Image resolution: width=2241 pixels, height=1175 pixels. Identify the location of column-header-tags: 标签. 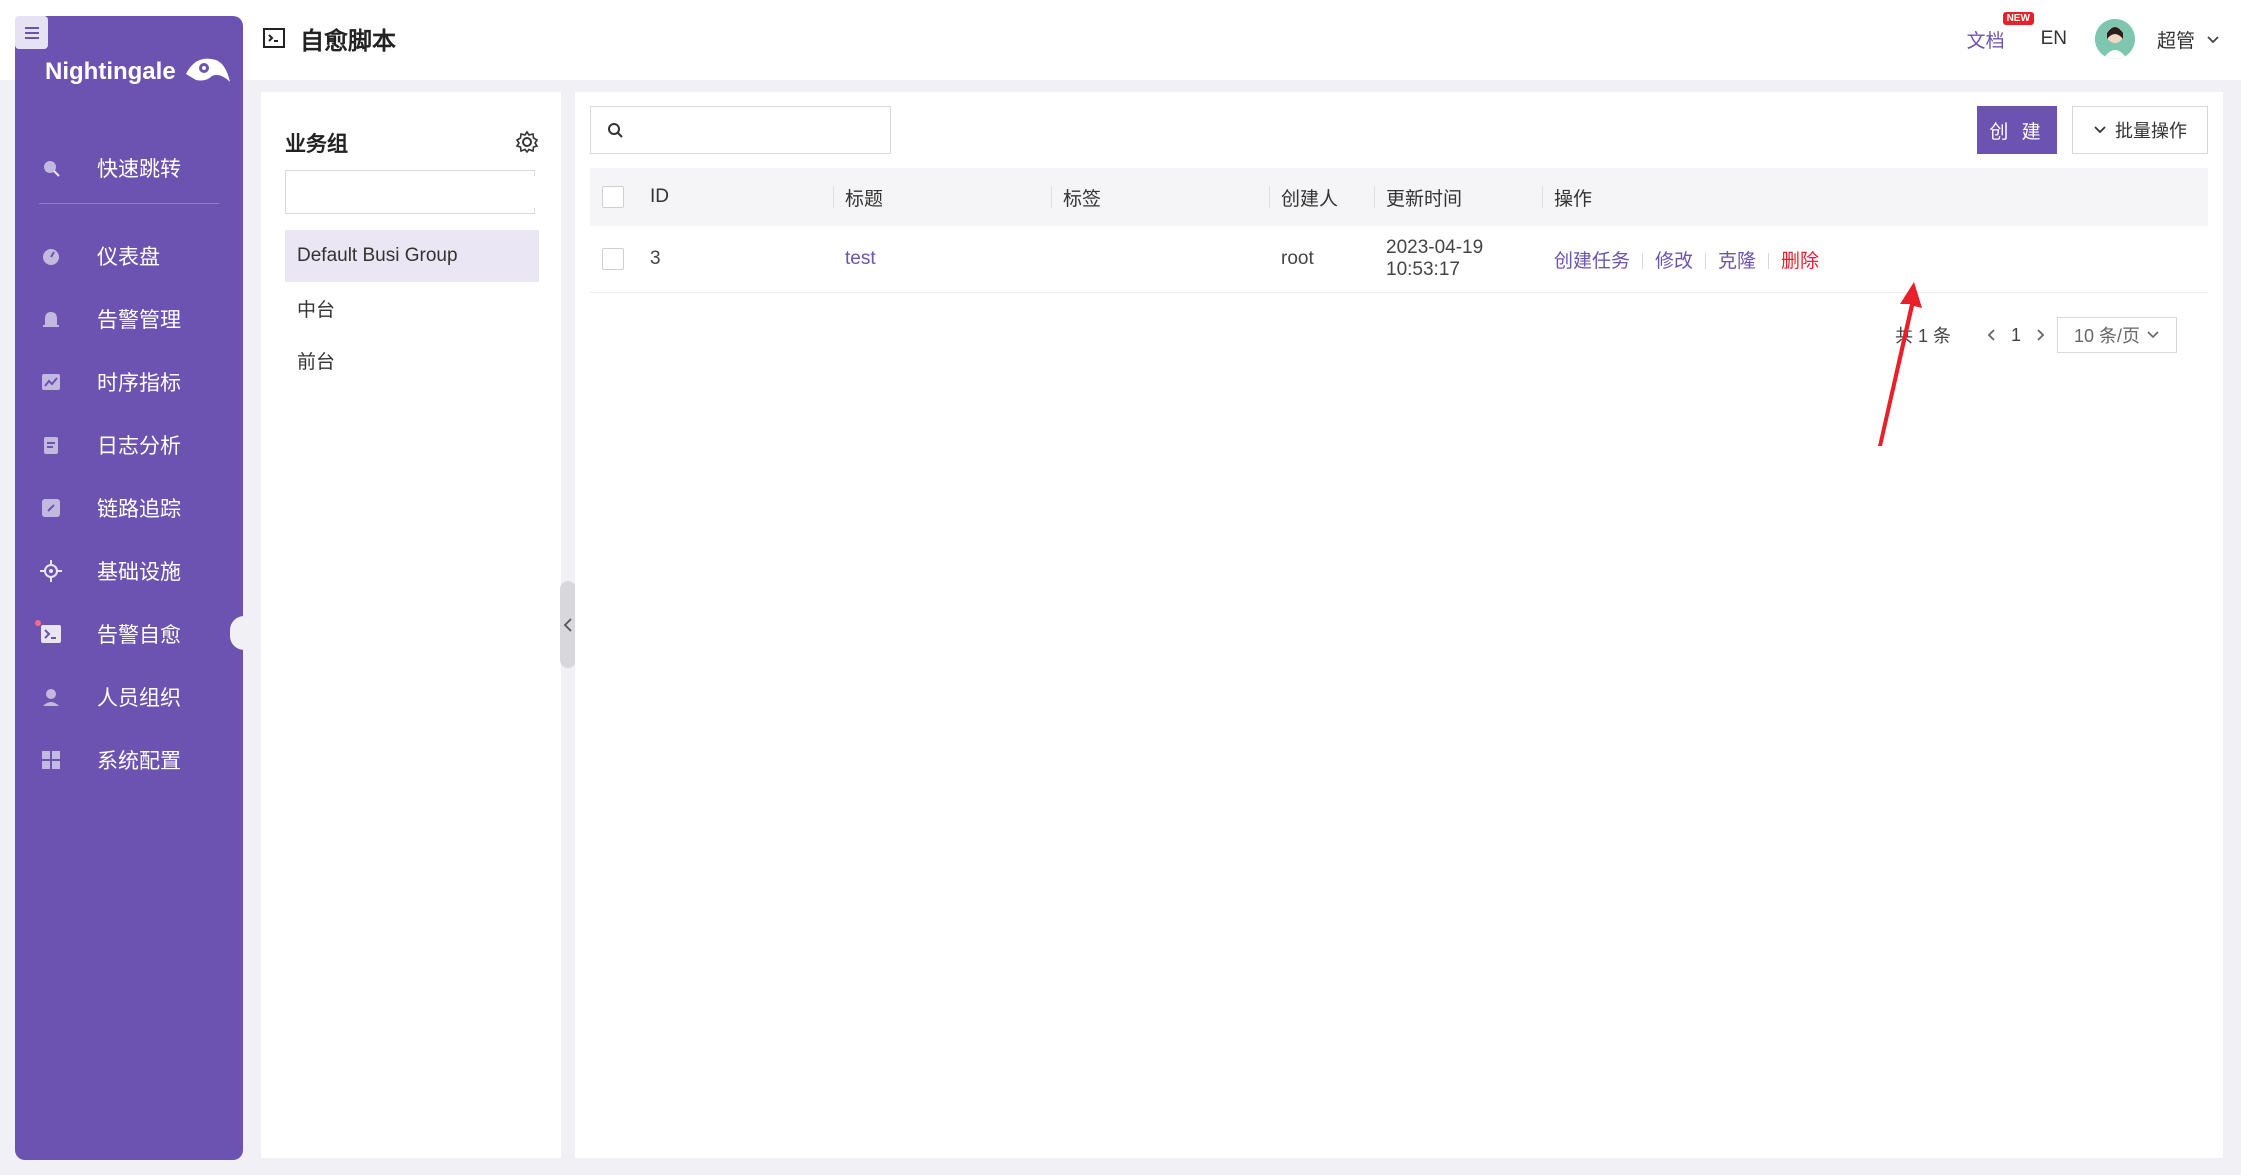
(1160, 197).